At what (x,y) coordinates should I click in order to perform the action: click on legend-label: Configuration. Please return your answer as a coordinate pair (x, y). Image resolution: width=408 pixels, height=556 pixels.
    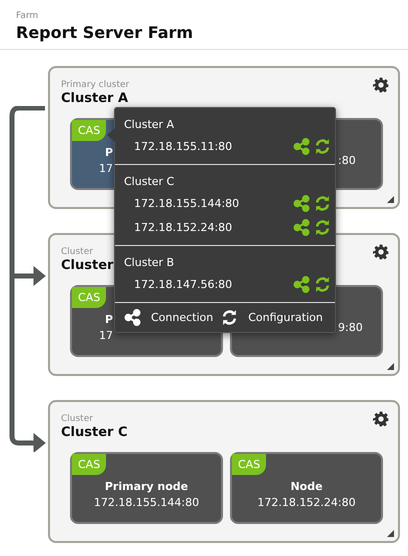
    Looking at the image, I should click on (285, 317).